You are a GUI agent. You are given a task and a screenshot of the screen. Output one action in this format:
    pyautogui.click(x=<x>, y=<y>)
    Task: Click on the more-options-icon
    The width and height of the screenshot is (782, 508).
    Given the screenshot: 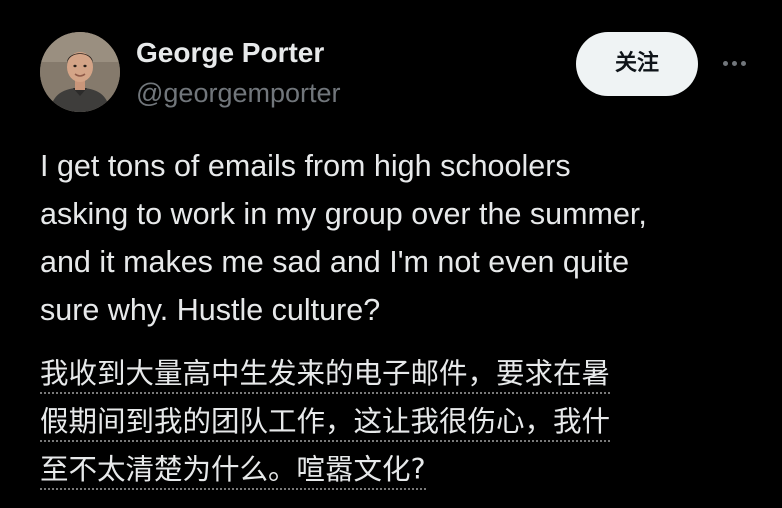 What is the action you would take?
    pyautogui.click(x=734, y=63)
    